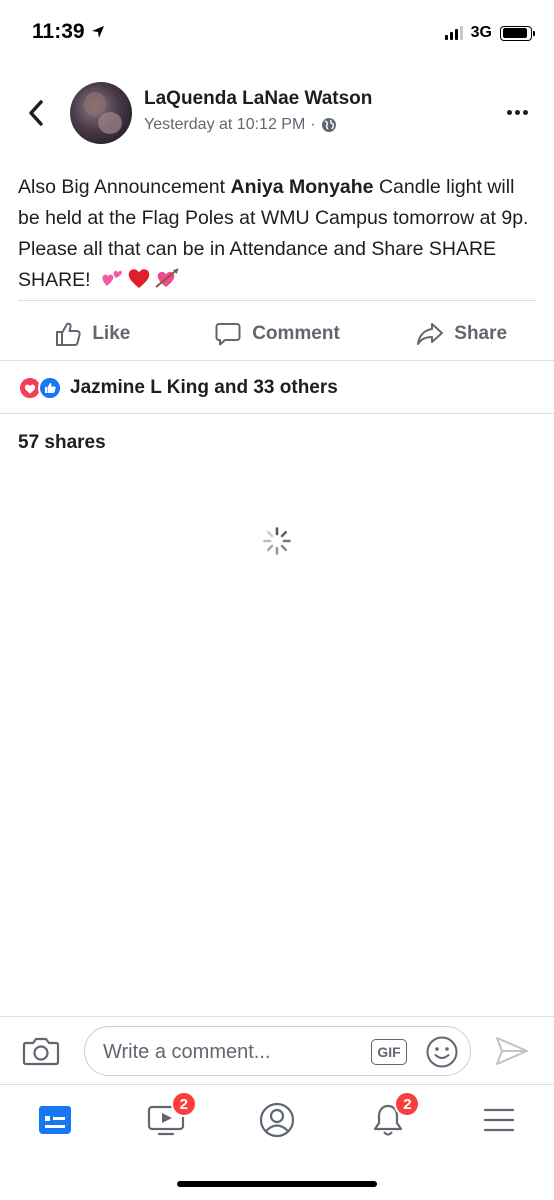  Describe the element at coordinates (512, 1051) in the screenshot. I see `send-arrow-icon` at that location.